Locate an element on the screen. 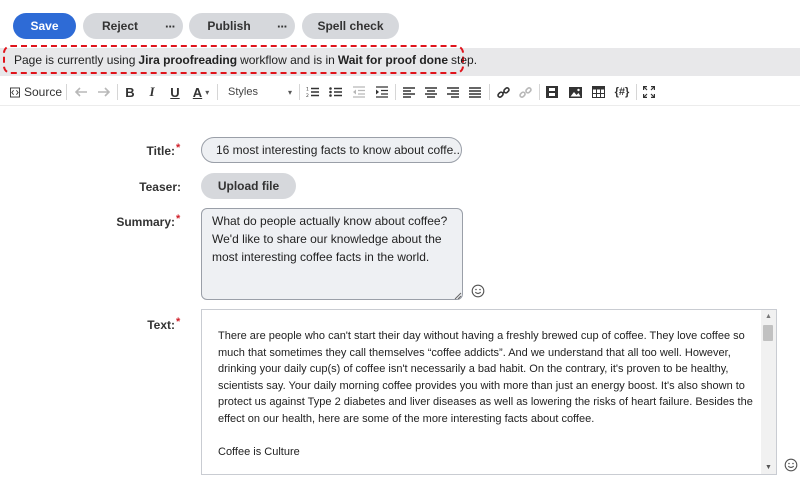 The image size is (800, 480). outdent-icon is located at coordinates (358, 92).